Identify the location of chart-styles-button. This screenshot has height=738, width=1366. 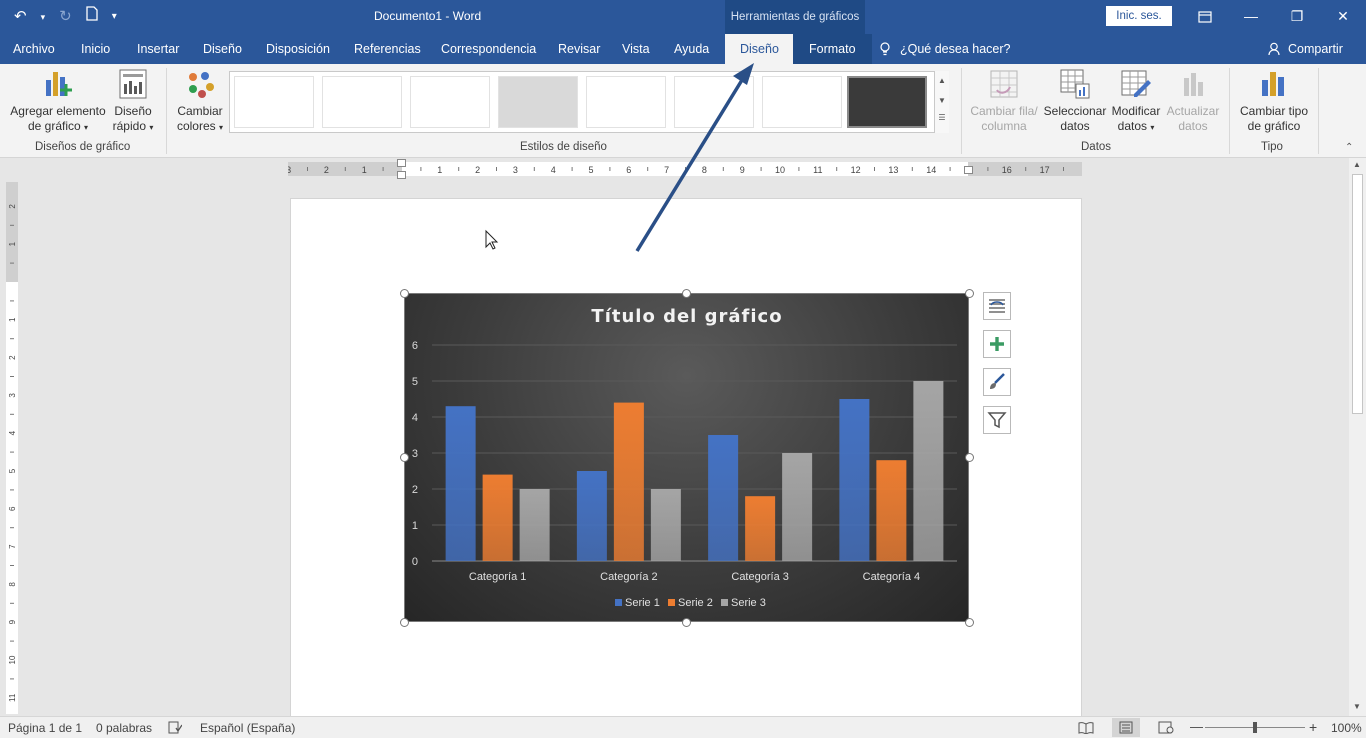
(997, 382).